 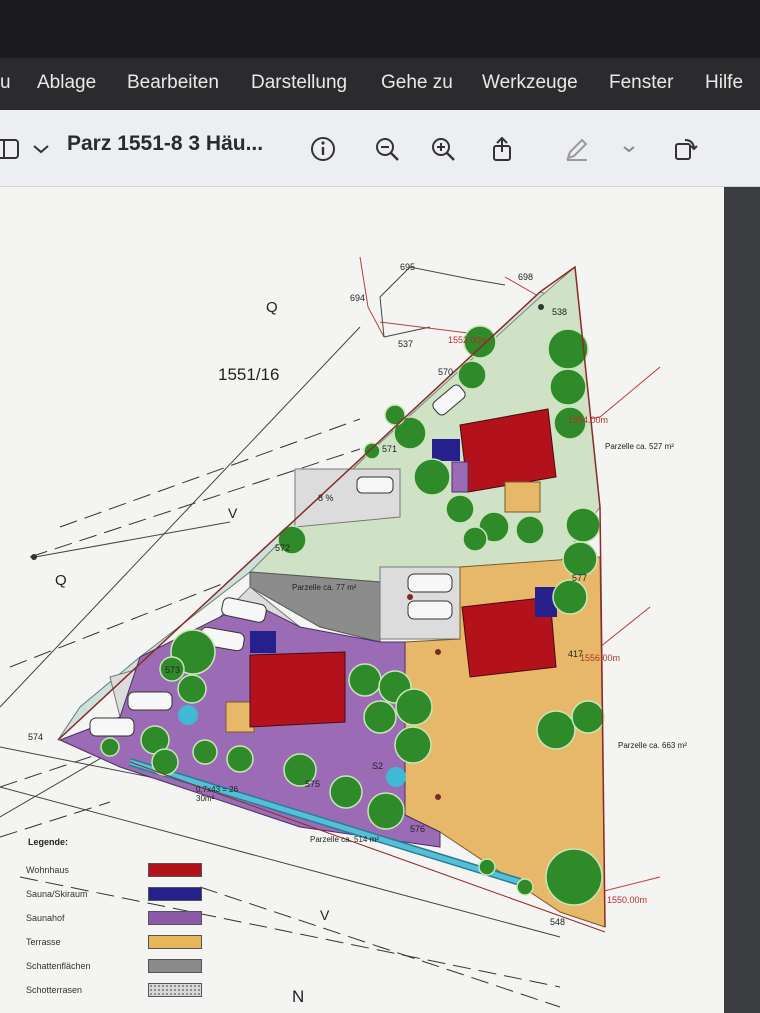 I want to click on slope-label: 8 %, so click(x=326, y=498).